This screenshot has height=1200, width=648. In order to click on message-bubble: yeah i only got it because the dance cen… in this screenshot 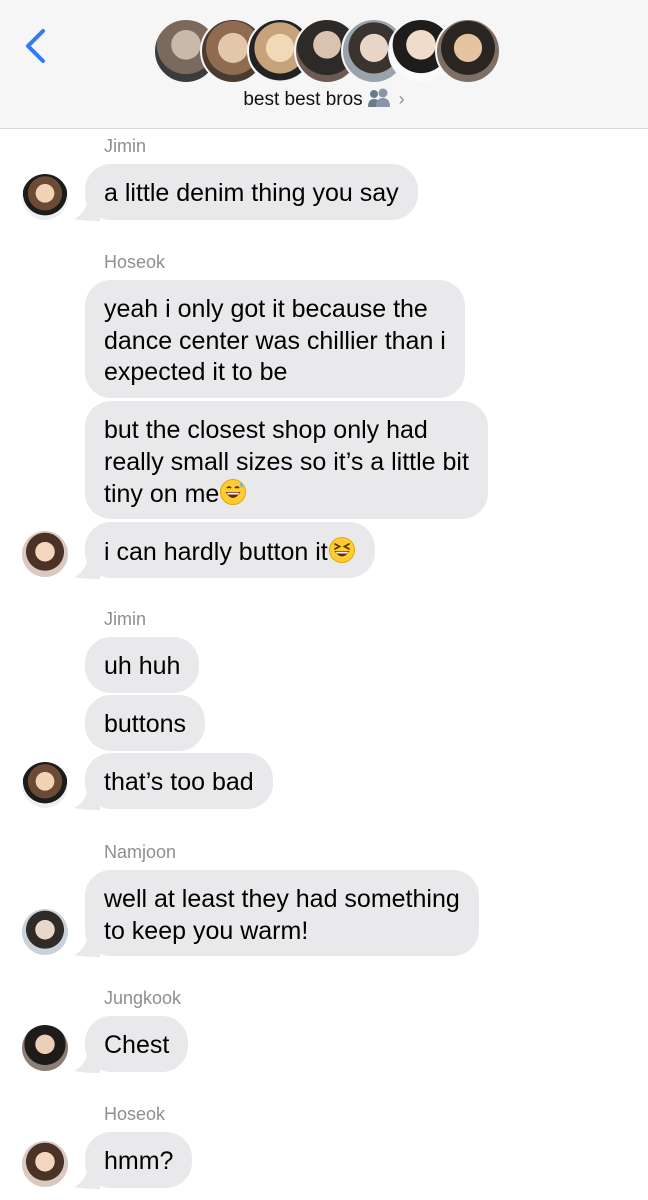, I will do `click(275, 339)`.